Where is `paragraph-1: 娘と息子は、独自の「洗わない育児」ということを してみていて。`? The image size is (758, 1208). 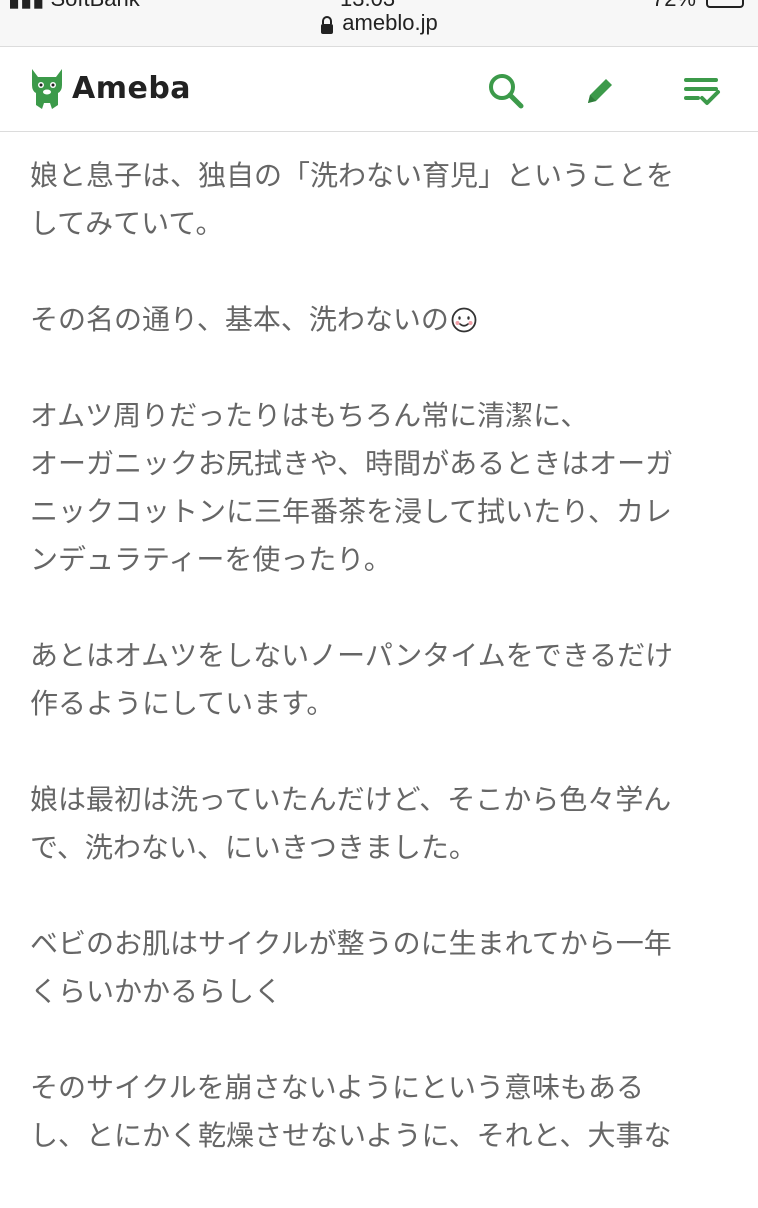
paragraph-1: 娘と息子は、独自の「洗わない育児」ということを してみていて。 is located at coordinates (352, 199).